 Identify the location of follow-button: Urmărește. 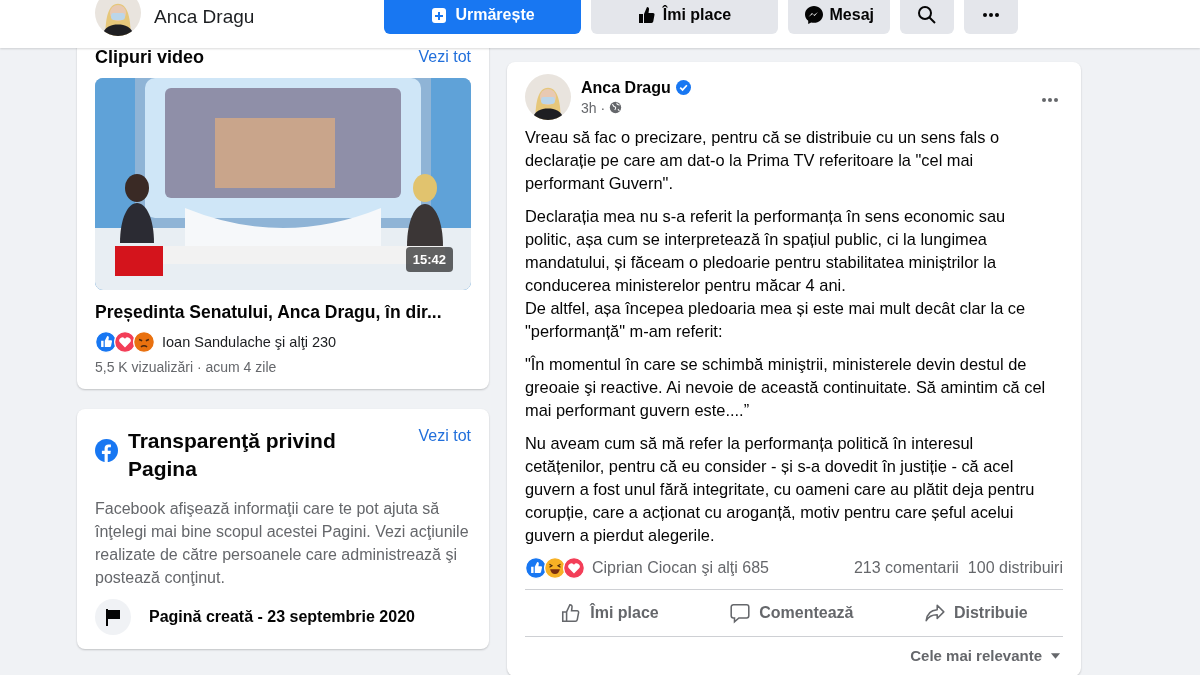
(482, 17).